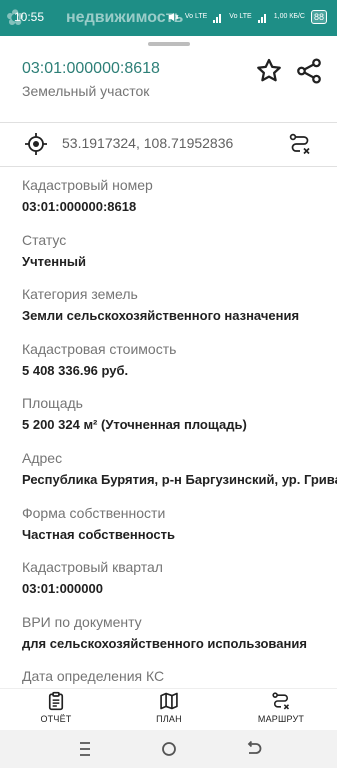 Image resolution: width=337 pixels, height=768 pixels. I want to click on copy-coordinates-button, so click(300, 144).